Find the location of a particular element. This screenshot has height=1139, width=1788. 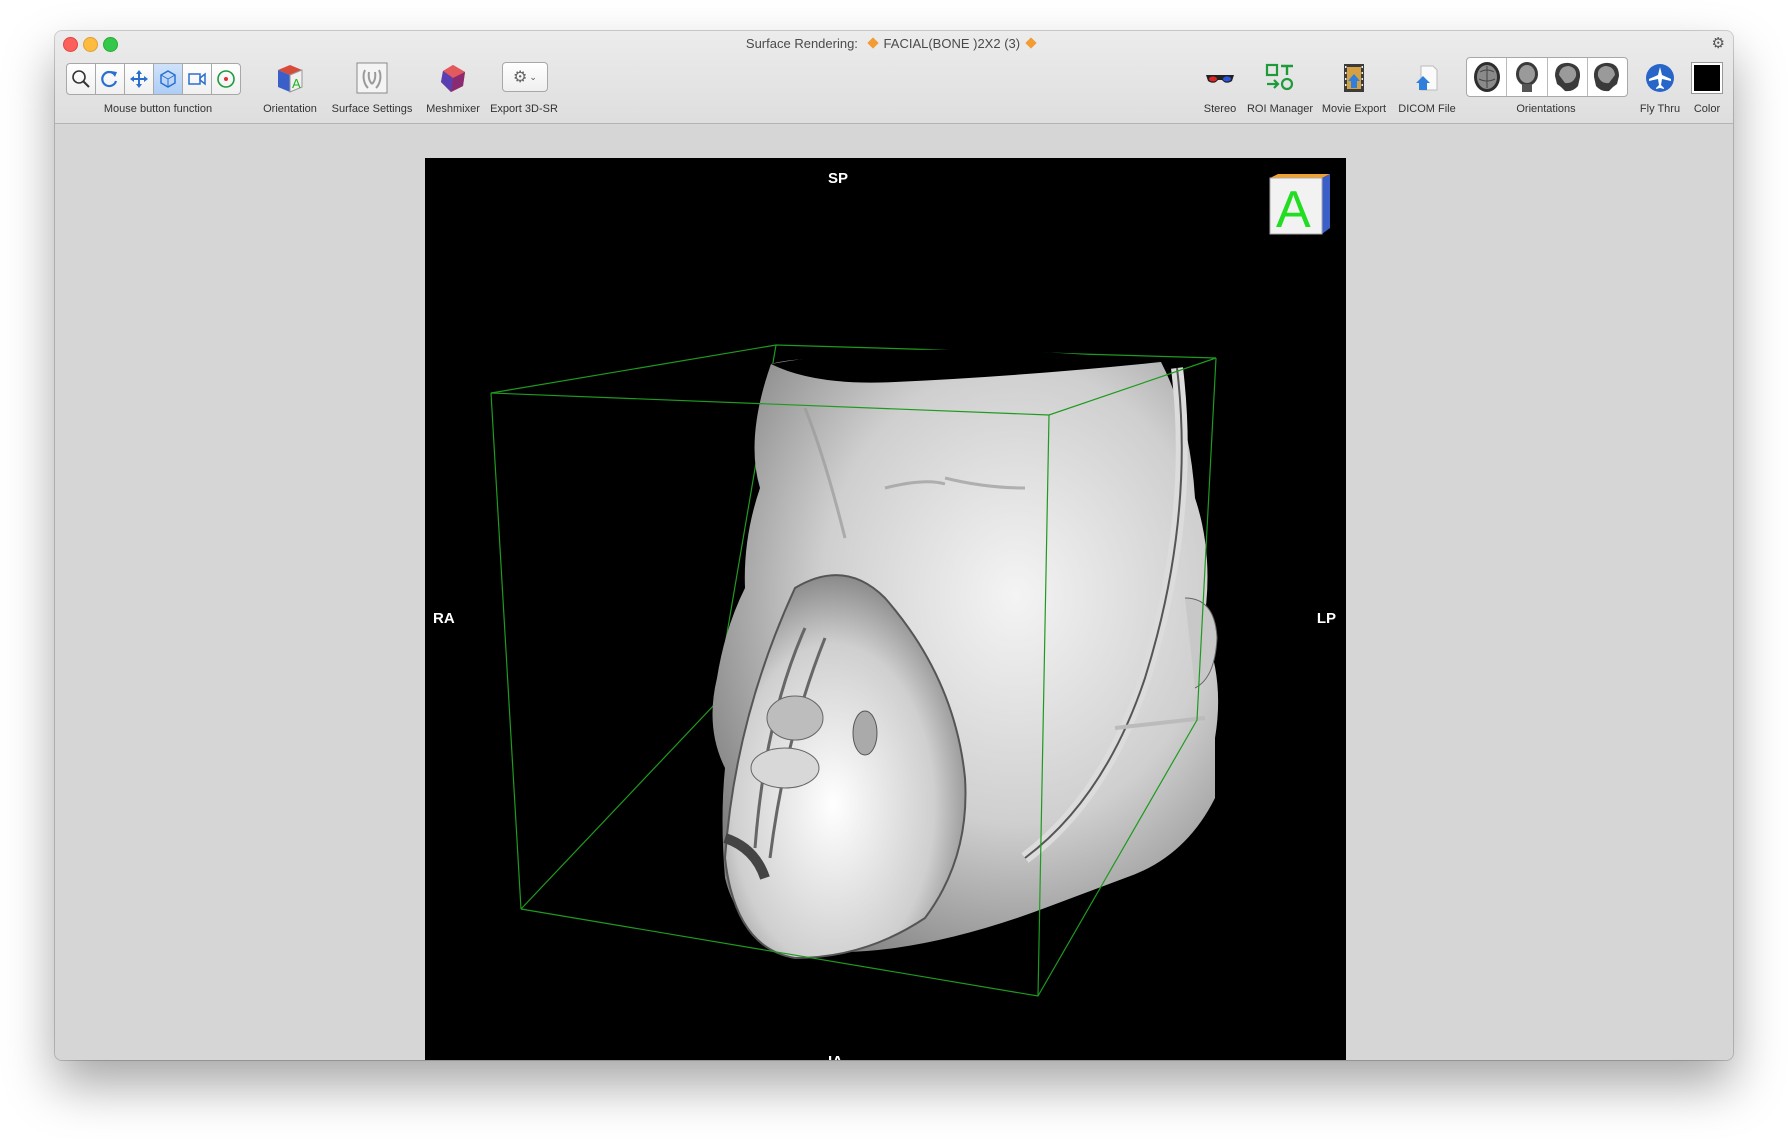

orientation-label-left: RA is located at coordinates (444, 618).